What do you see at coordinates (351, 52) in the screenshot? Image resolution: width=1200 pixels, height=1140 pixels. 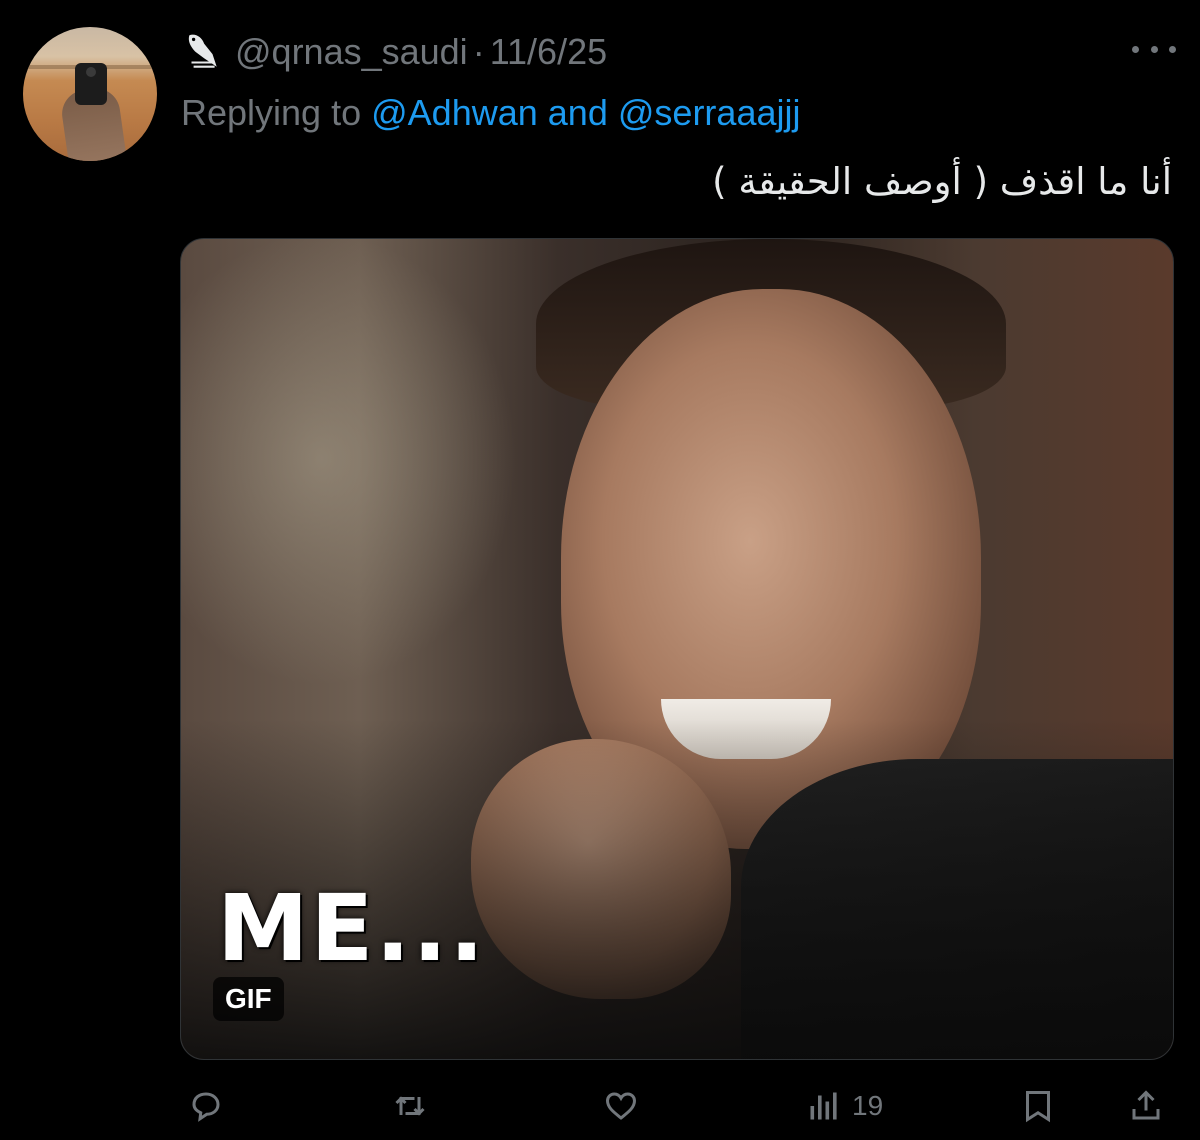 I see `author-handle: @qrnas_saudi` at bounding box center [351, 52].